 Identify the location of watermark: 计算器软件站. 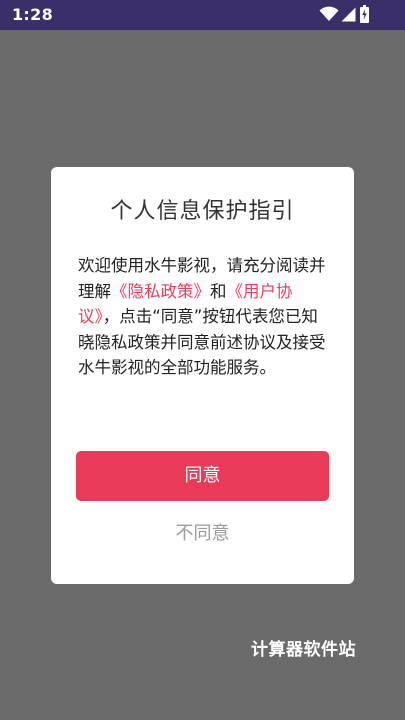
(303, 650).